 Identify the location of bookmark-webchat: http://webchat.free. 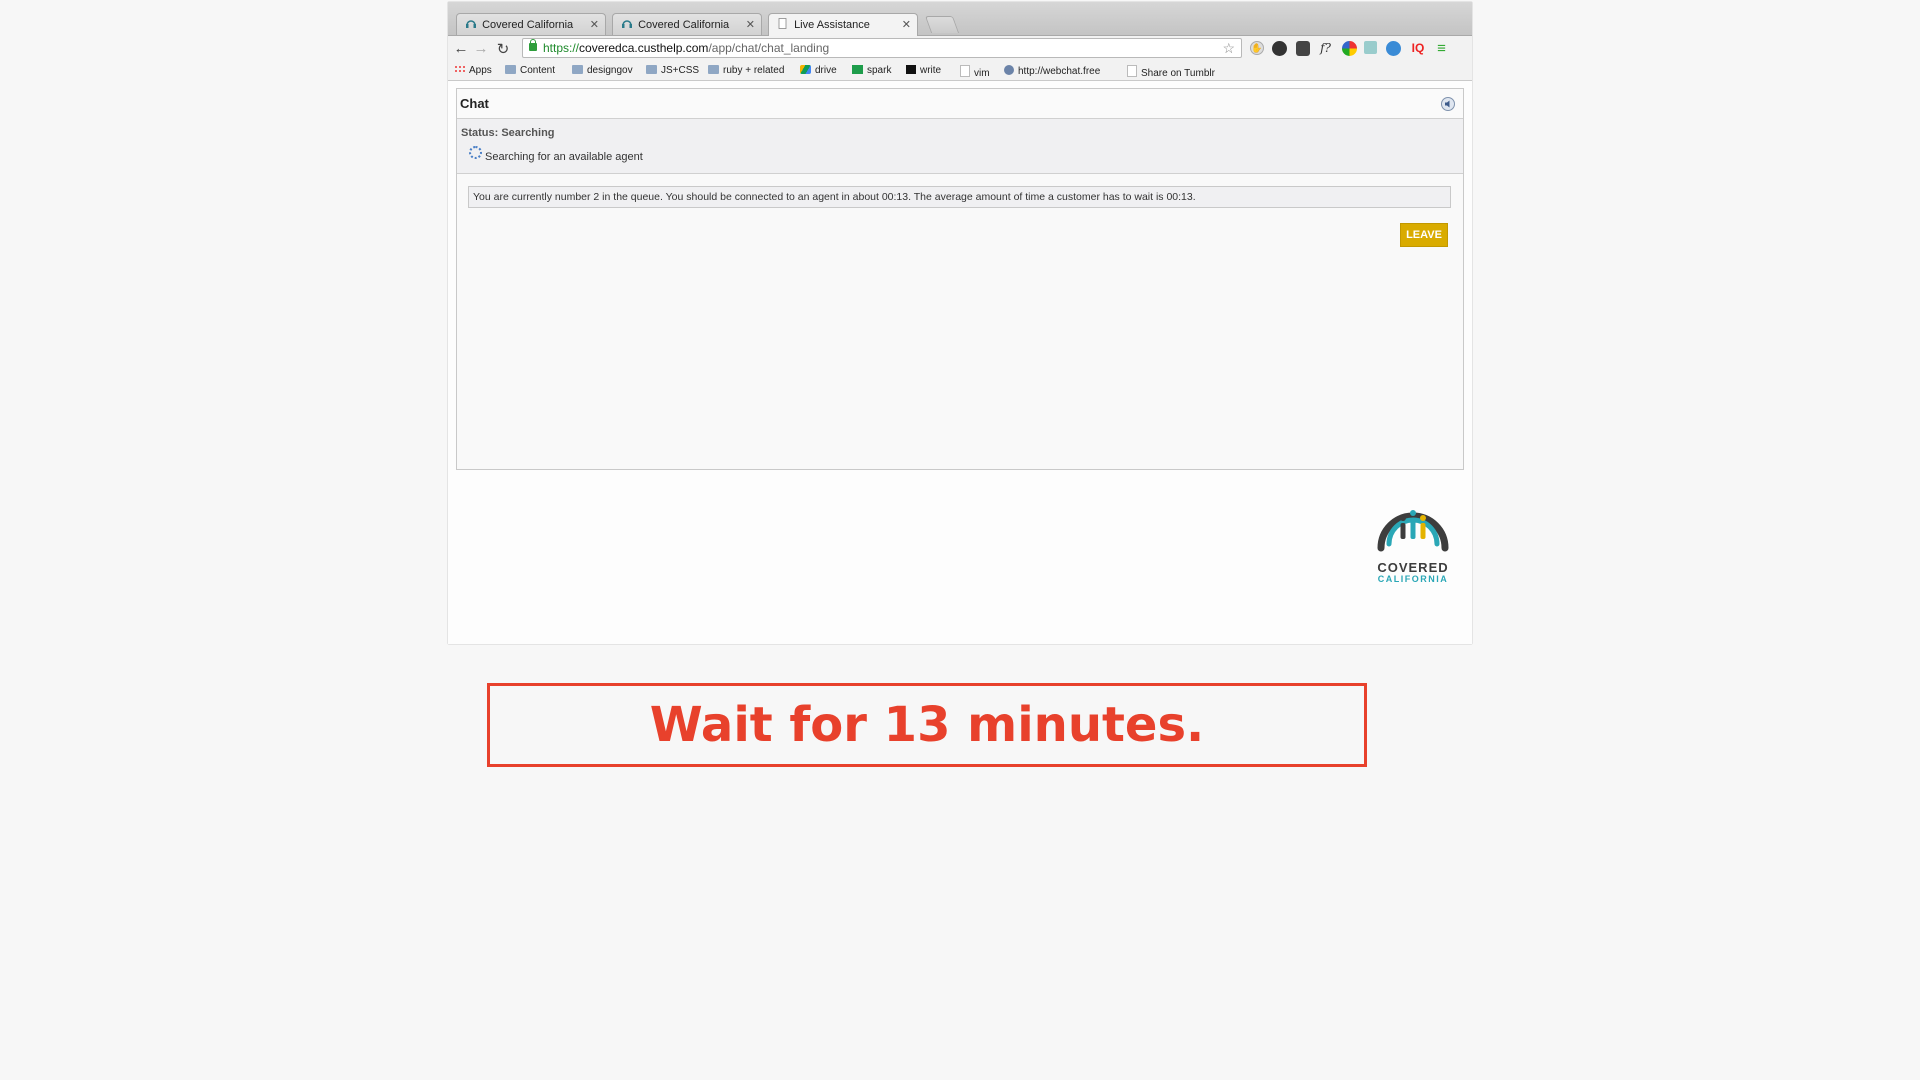
(1052, 71).